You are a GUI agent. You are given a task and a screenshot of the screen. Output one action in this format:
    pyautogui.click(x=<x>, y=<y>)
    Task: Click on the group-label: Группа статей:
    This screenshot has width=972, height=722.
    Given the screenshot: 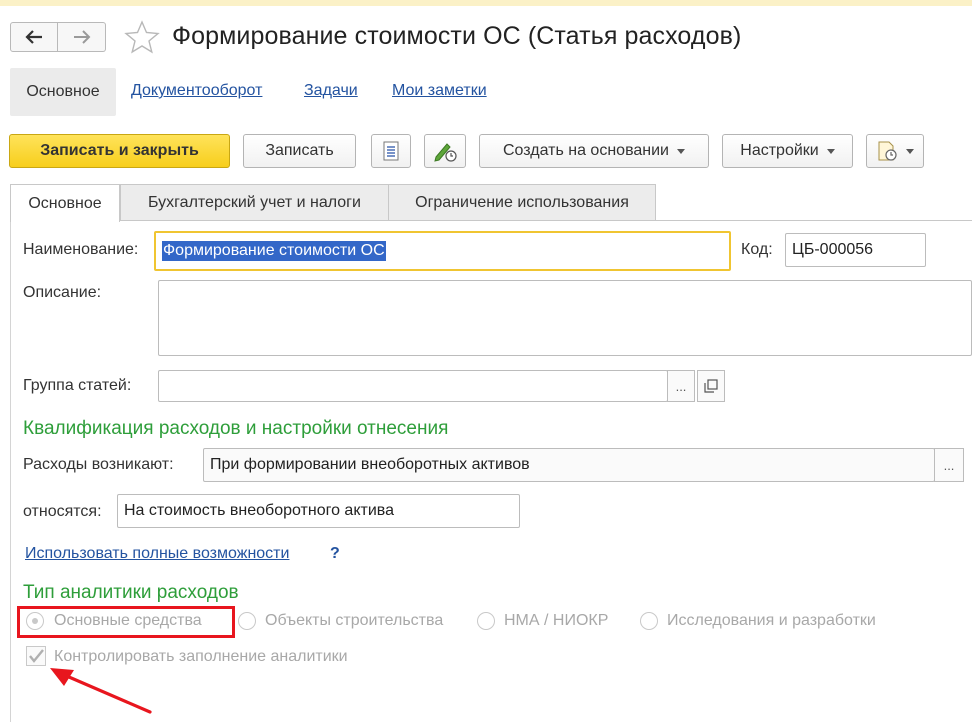 What is the action you would take?
    pyautogui.click(x=77, y=385)
    